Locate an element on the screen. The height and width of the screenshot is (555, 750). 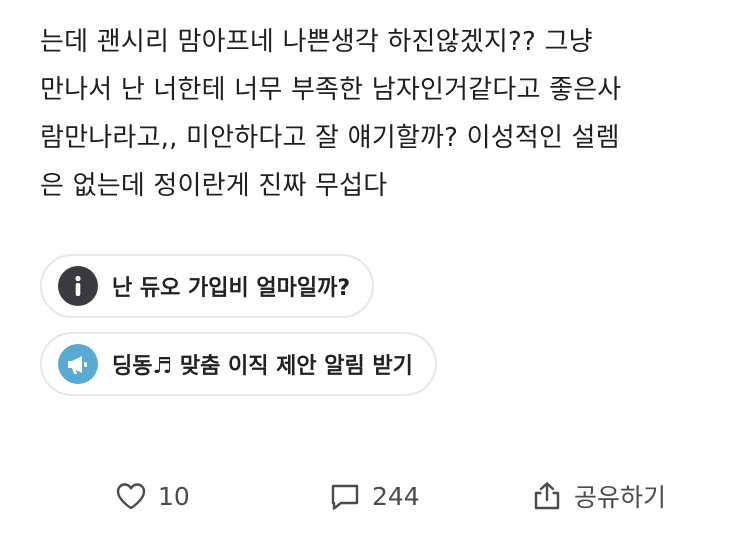
post-text-line: 만나서 난 너한테 너무 부족한 남자인거같다고 좋은사 is located at coordinates (331, 90).